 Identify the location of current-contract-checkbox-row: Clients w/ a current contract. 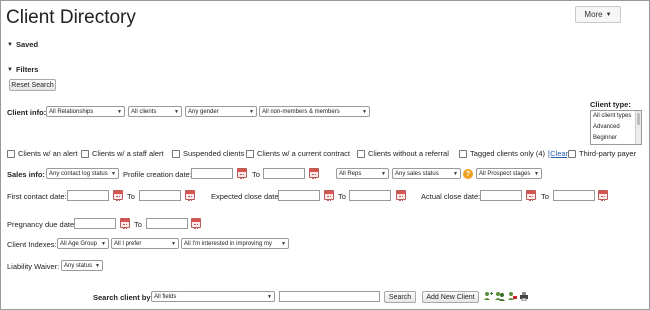
(298, 153).